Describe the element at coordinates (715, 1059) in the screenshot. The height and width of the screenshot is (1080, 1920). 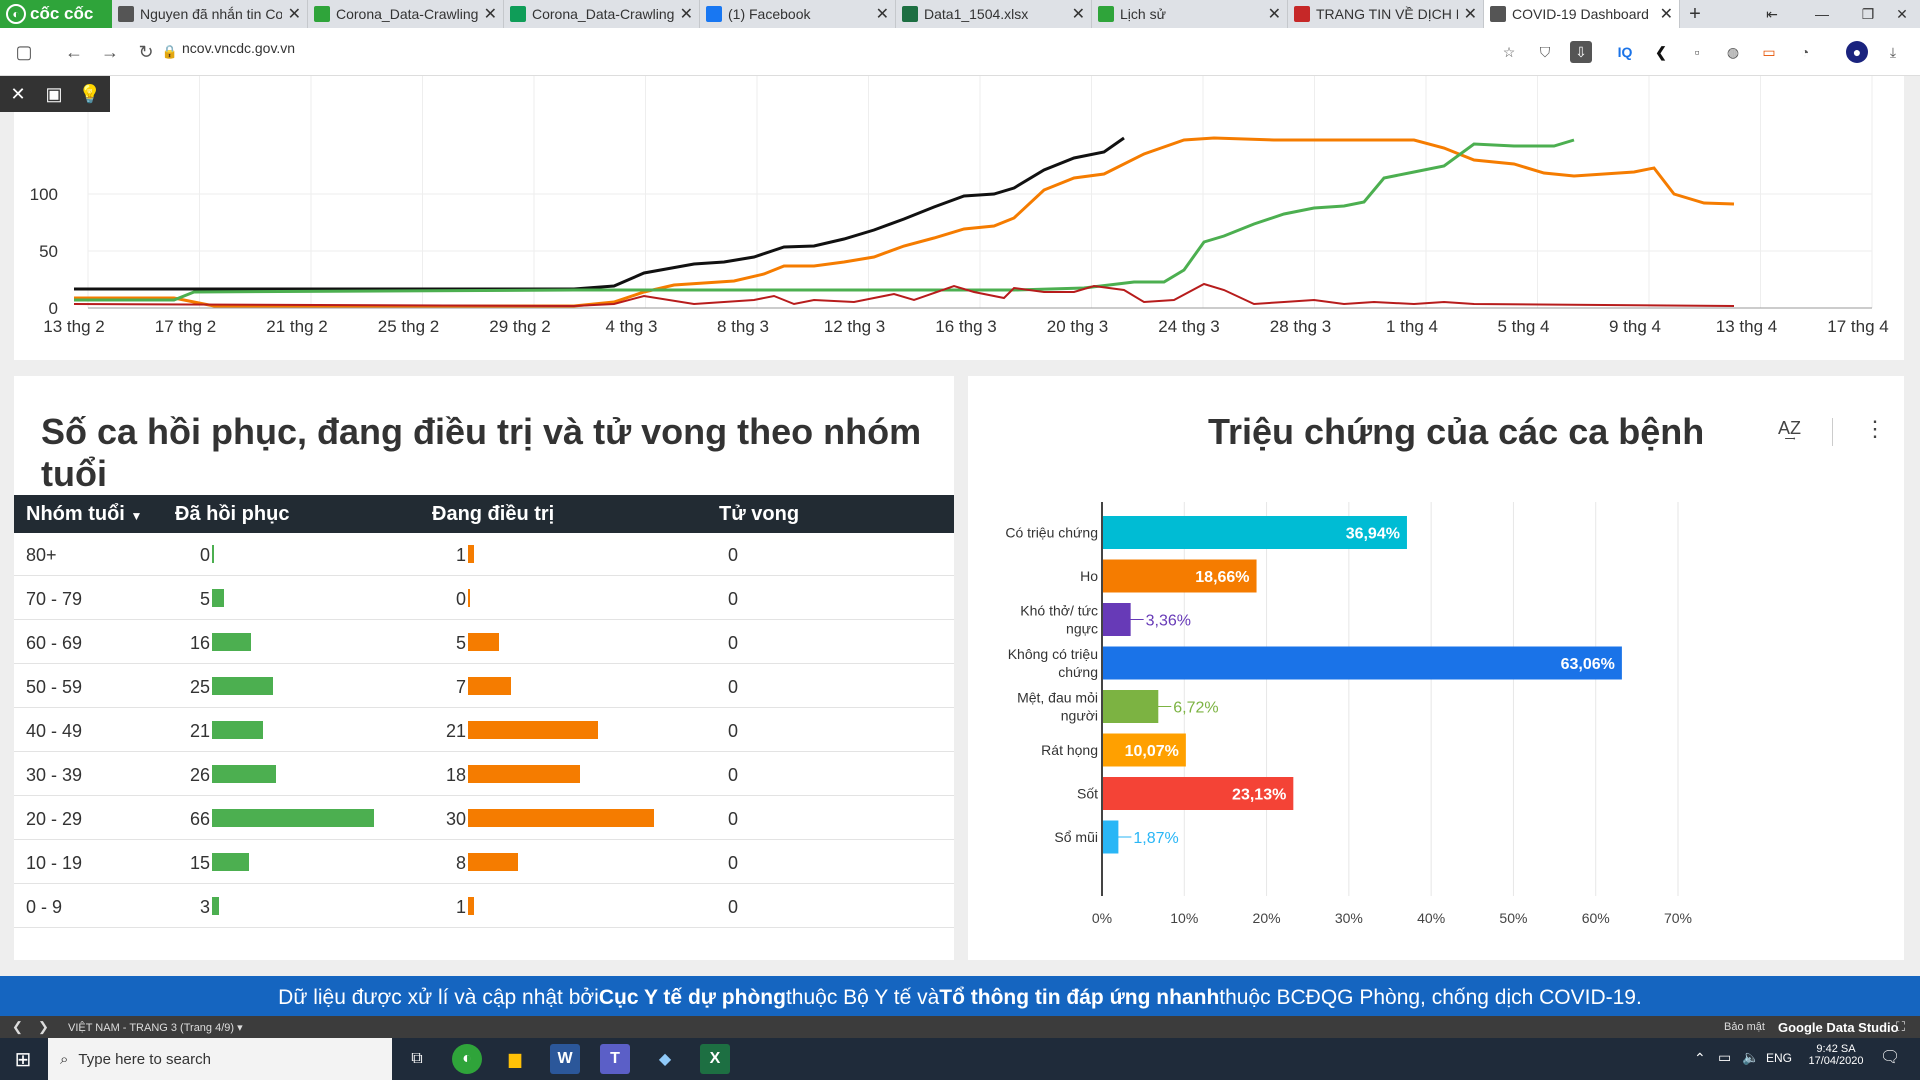
I see `excel-icon: X` at that location.